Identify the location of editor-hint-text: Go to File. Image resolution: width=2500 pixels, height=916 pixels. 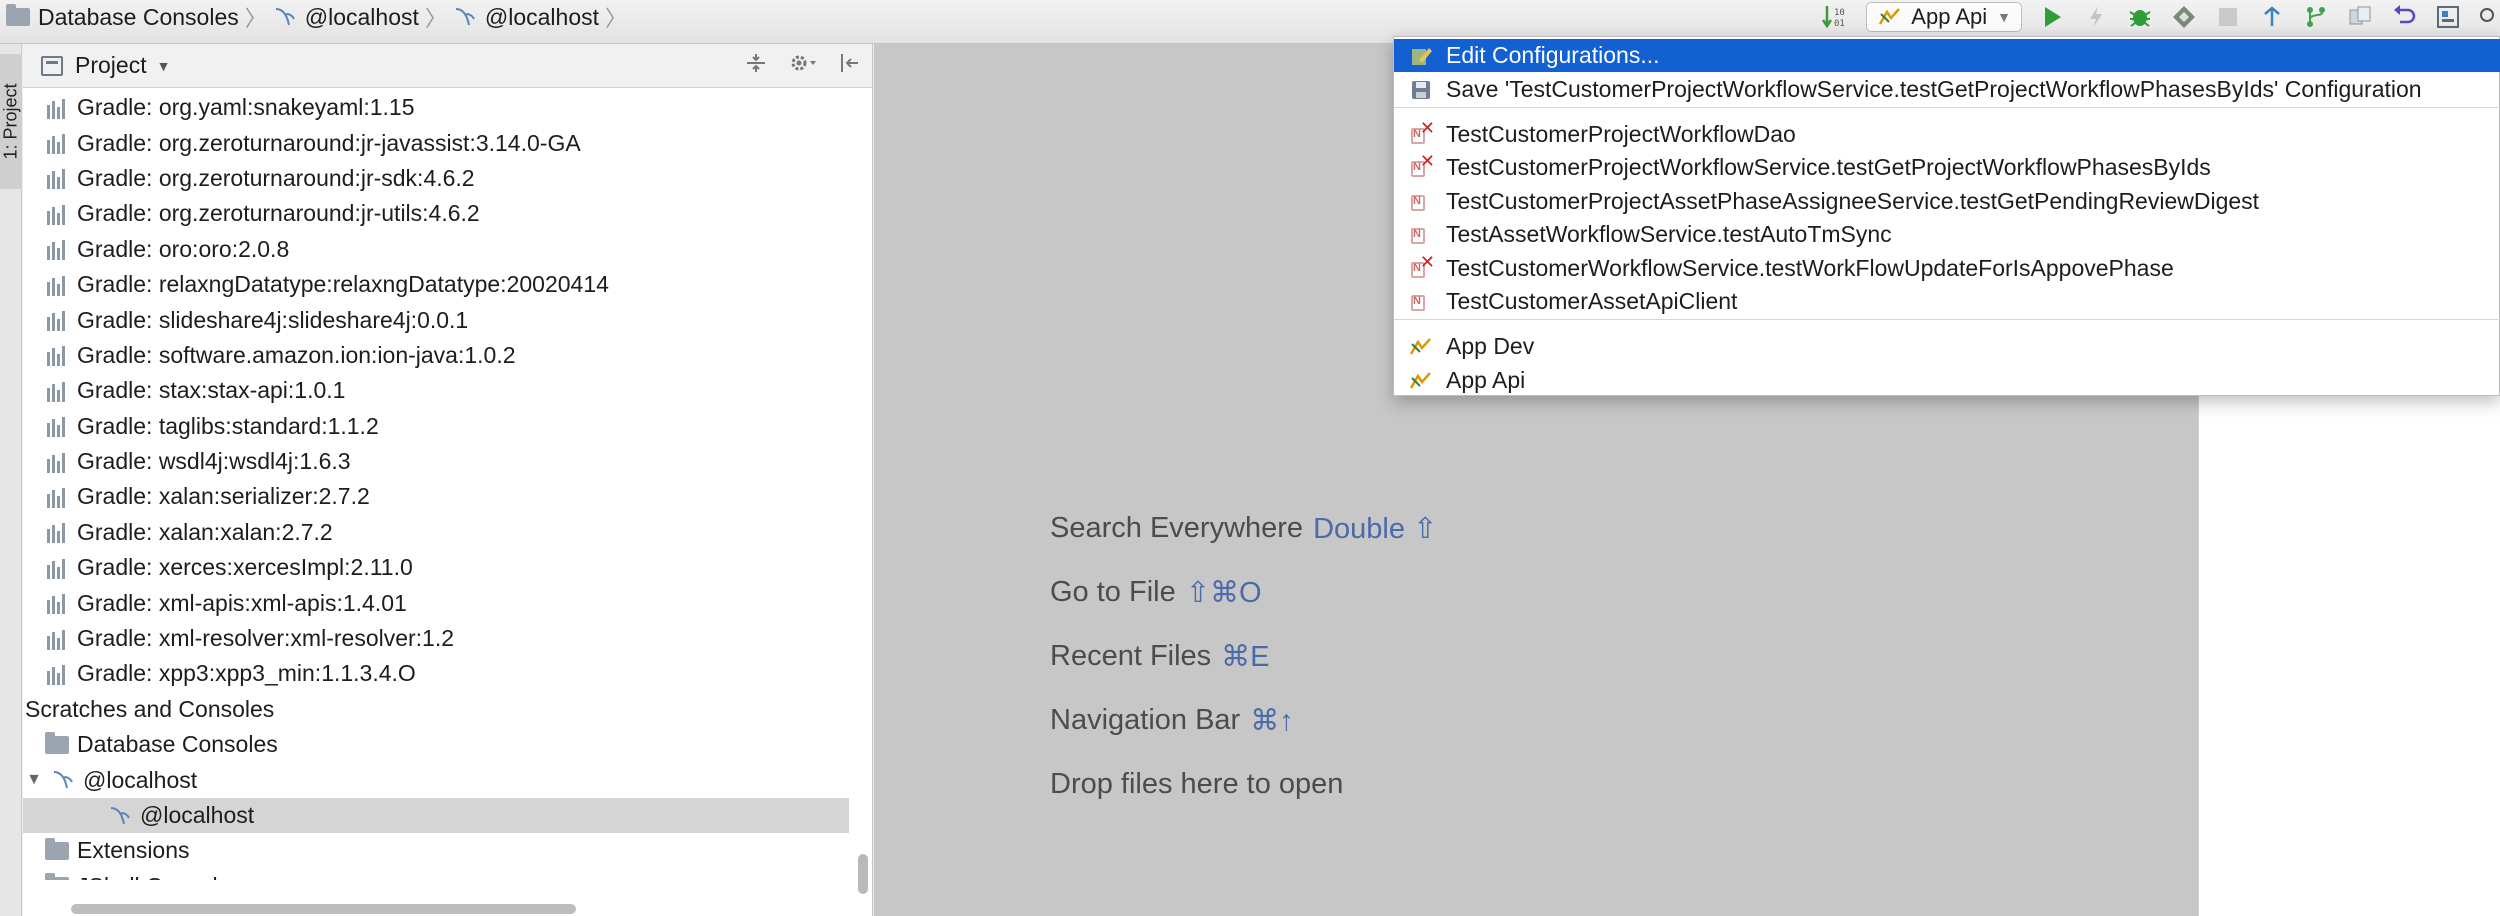
(1113, 591).